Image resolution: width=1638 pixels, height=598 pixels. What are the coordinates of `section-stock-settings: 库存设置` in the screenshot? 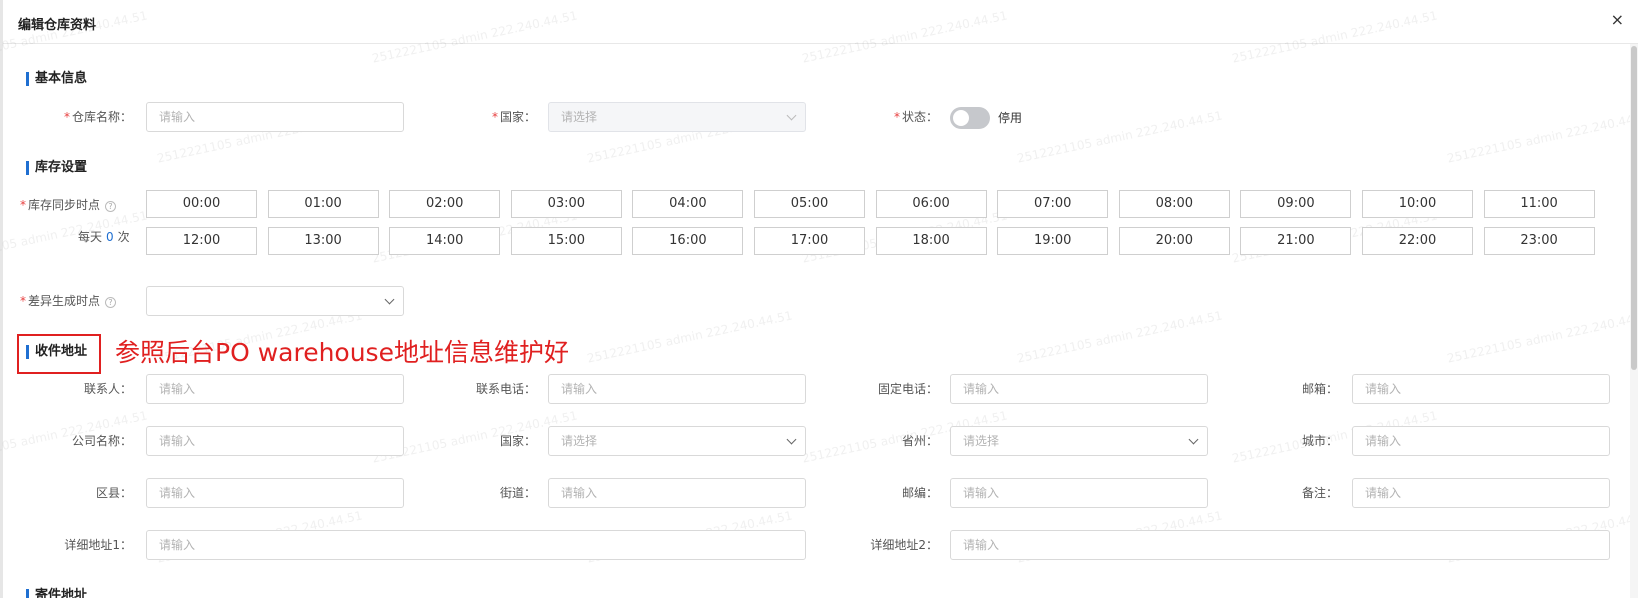 It's located at (56, 168).